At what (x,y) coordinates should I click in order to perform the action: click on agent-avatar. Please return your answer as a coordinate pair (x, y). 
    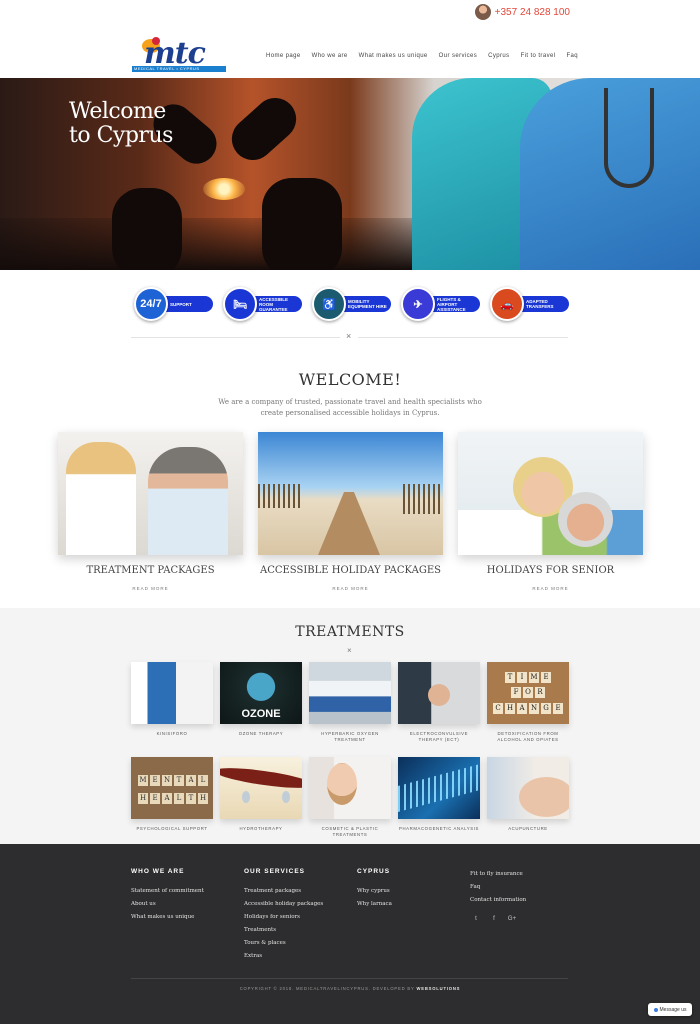
    Looking at the image, I should click on (482, 12).